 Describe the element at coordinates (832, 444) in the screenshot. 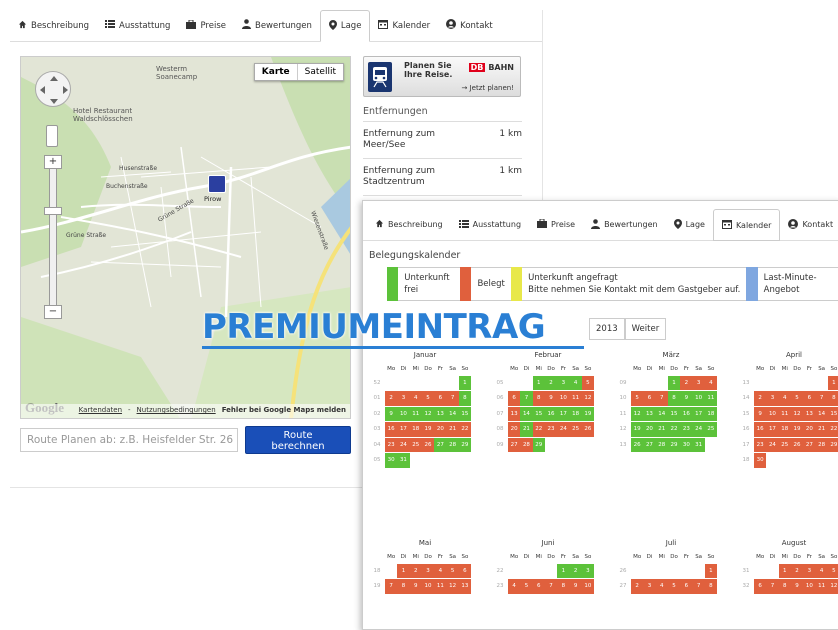

I see `calendar-day: 29` at that location.